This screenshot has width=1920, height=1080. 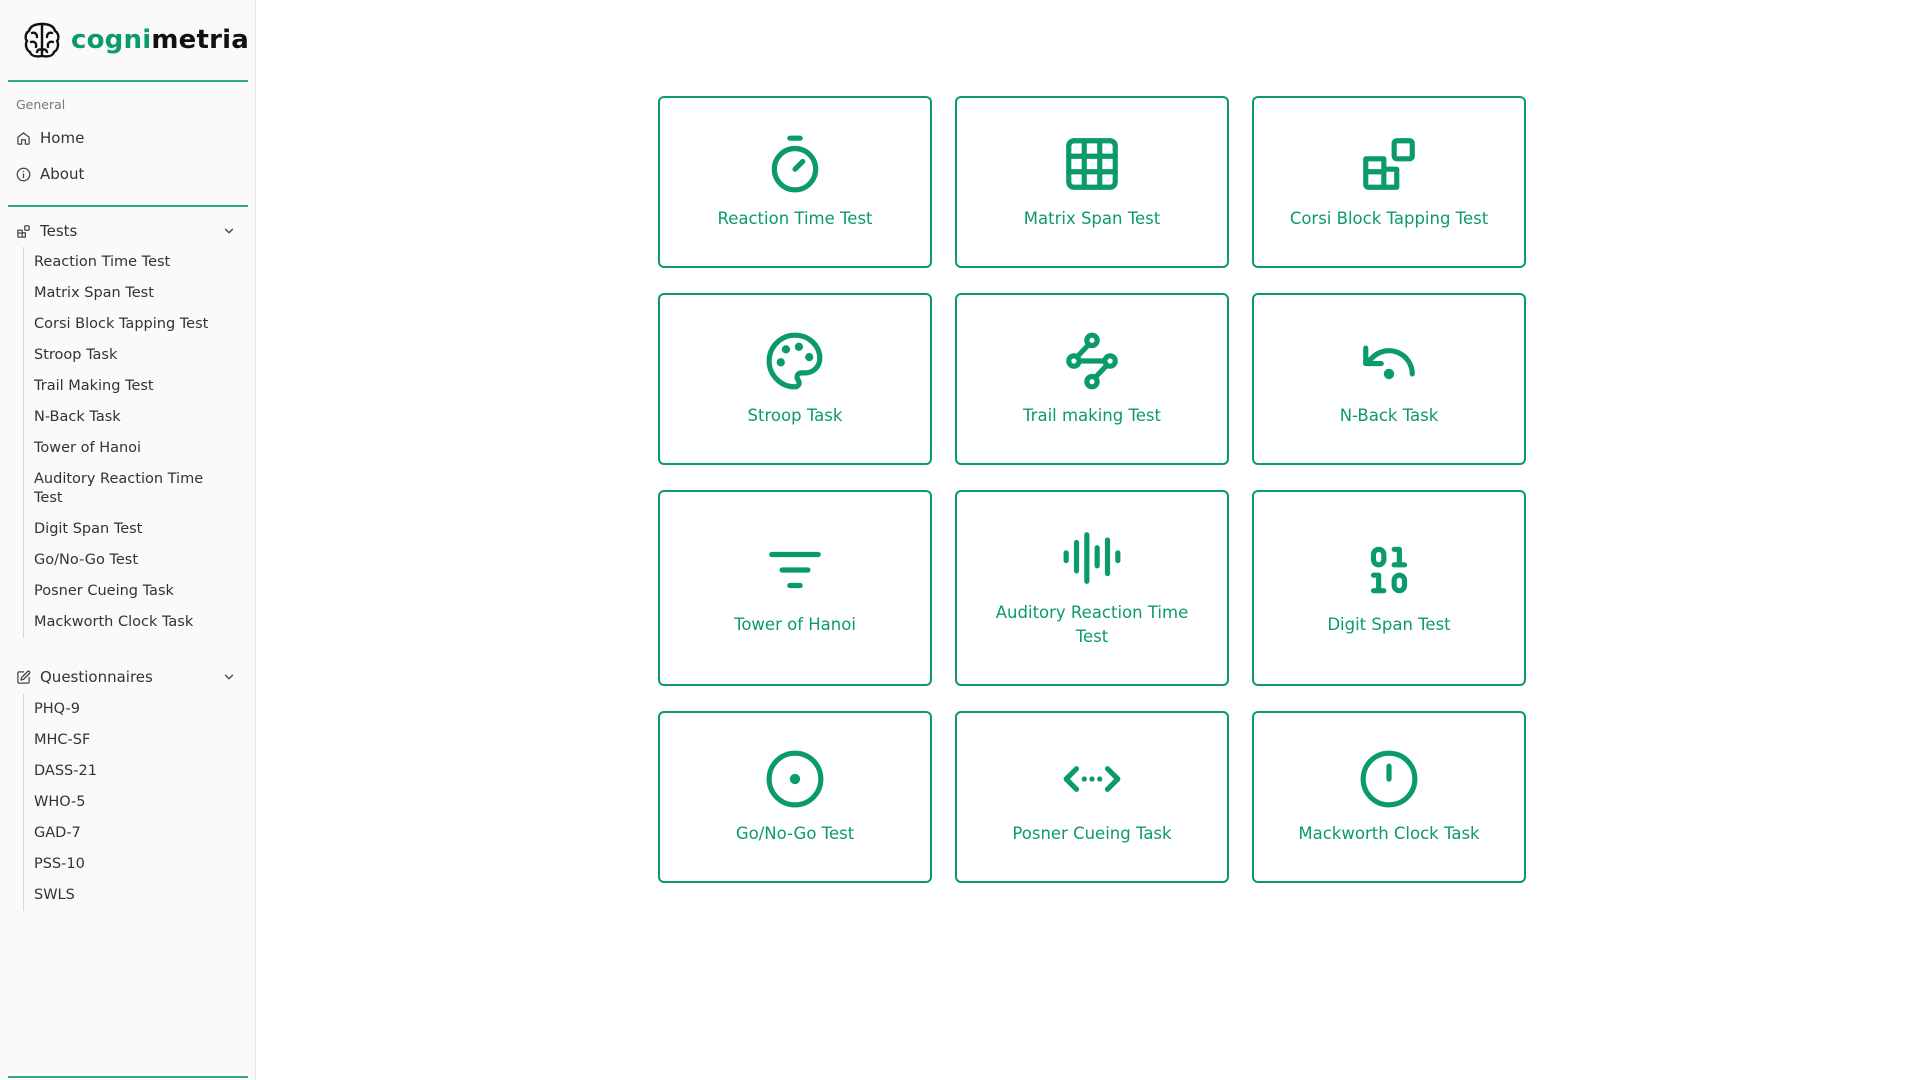 I want to click on sidebar-item-swls: SWLS, so click(x=123, y=895).